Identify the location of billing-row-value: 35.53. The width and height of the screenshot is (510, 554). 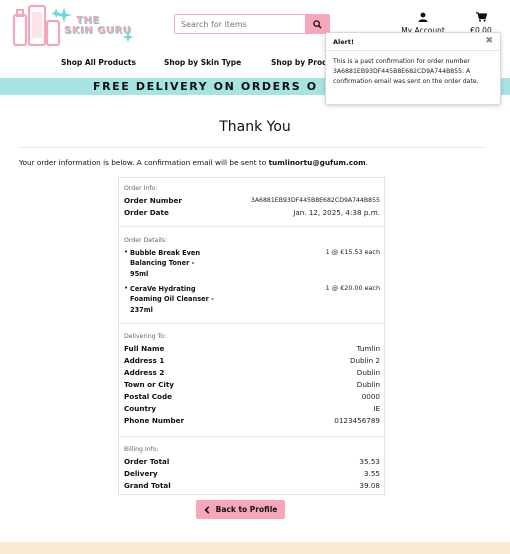
(369, 461).